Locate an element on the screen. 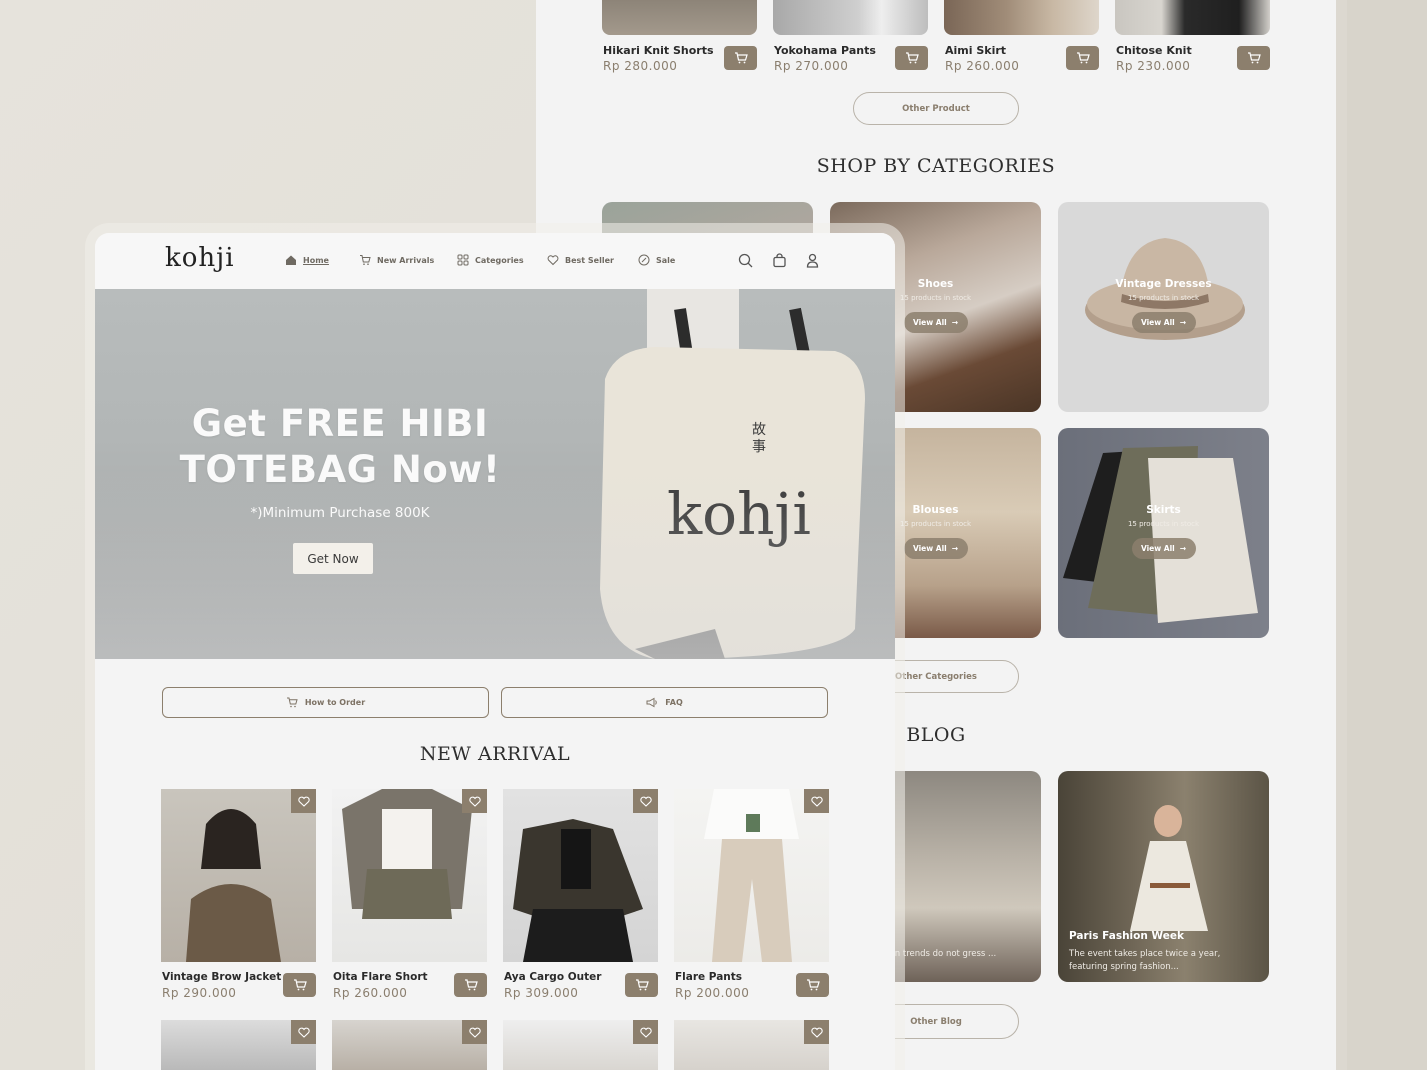 Image resolution: width=1427 pixels, height=1070 pixels. product-name: Yokohama Pants is located at coordinates (825, 50).